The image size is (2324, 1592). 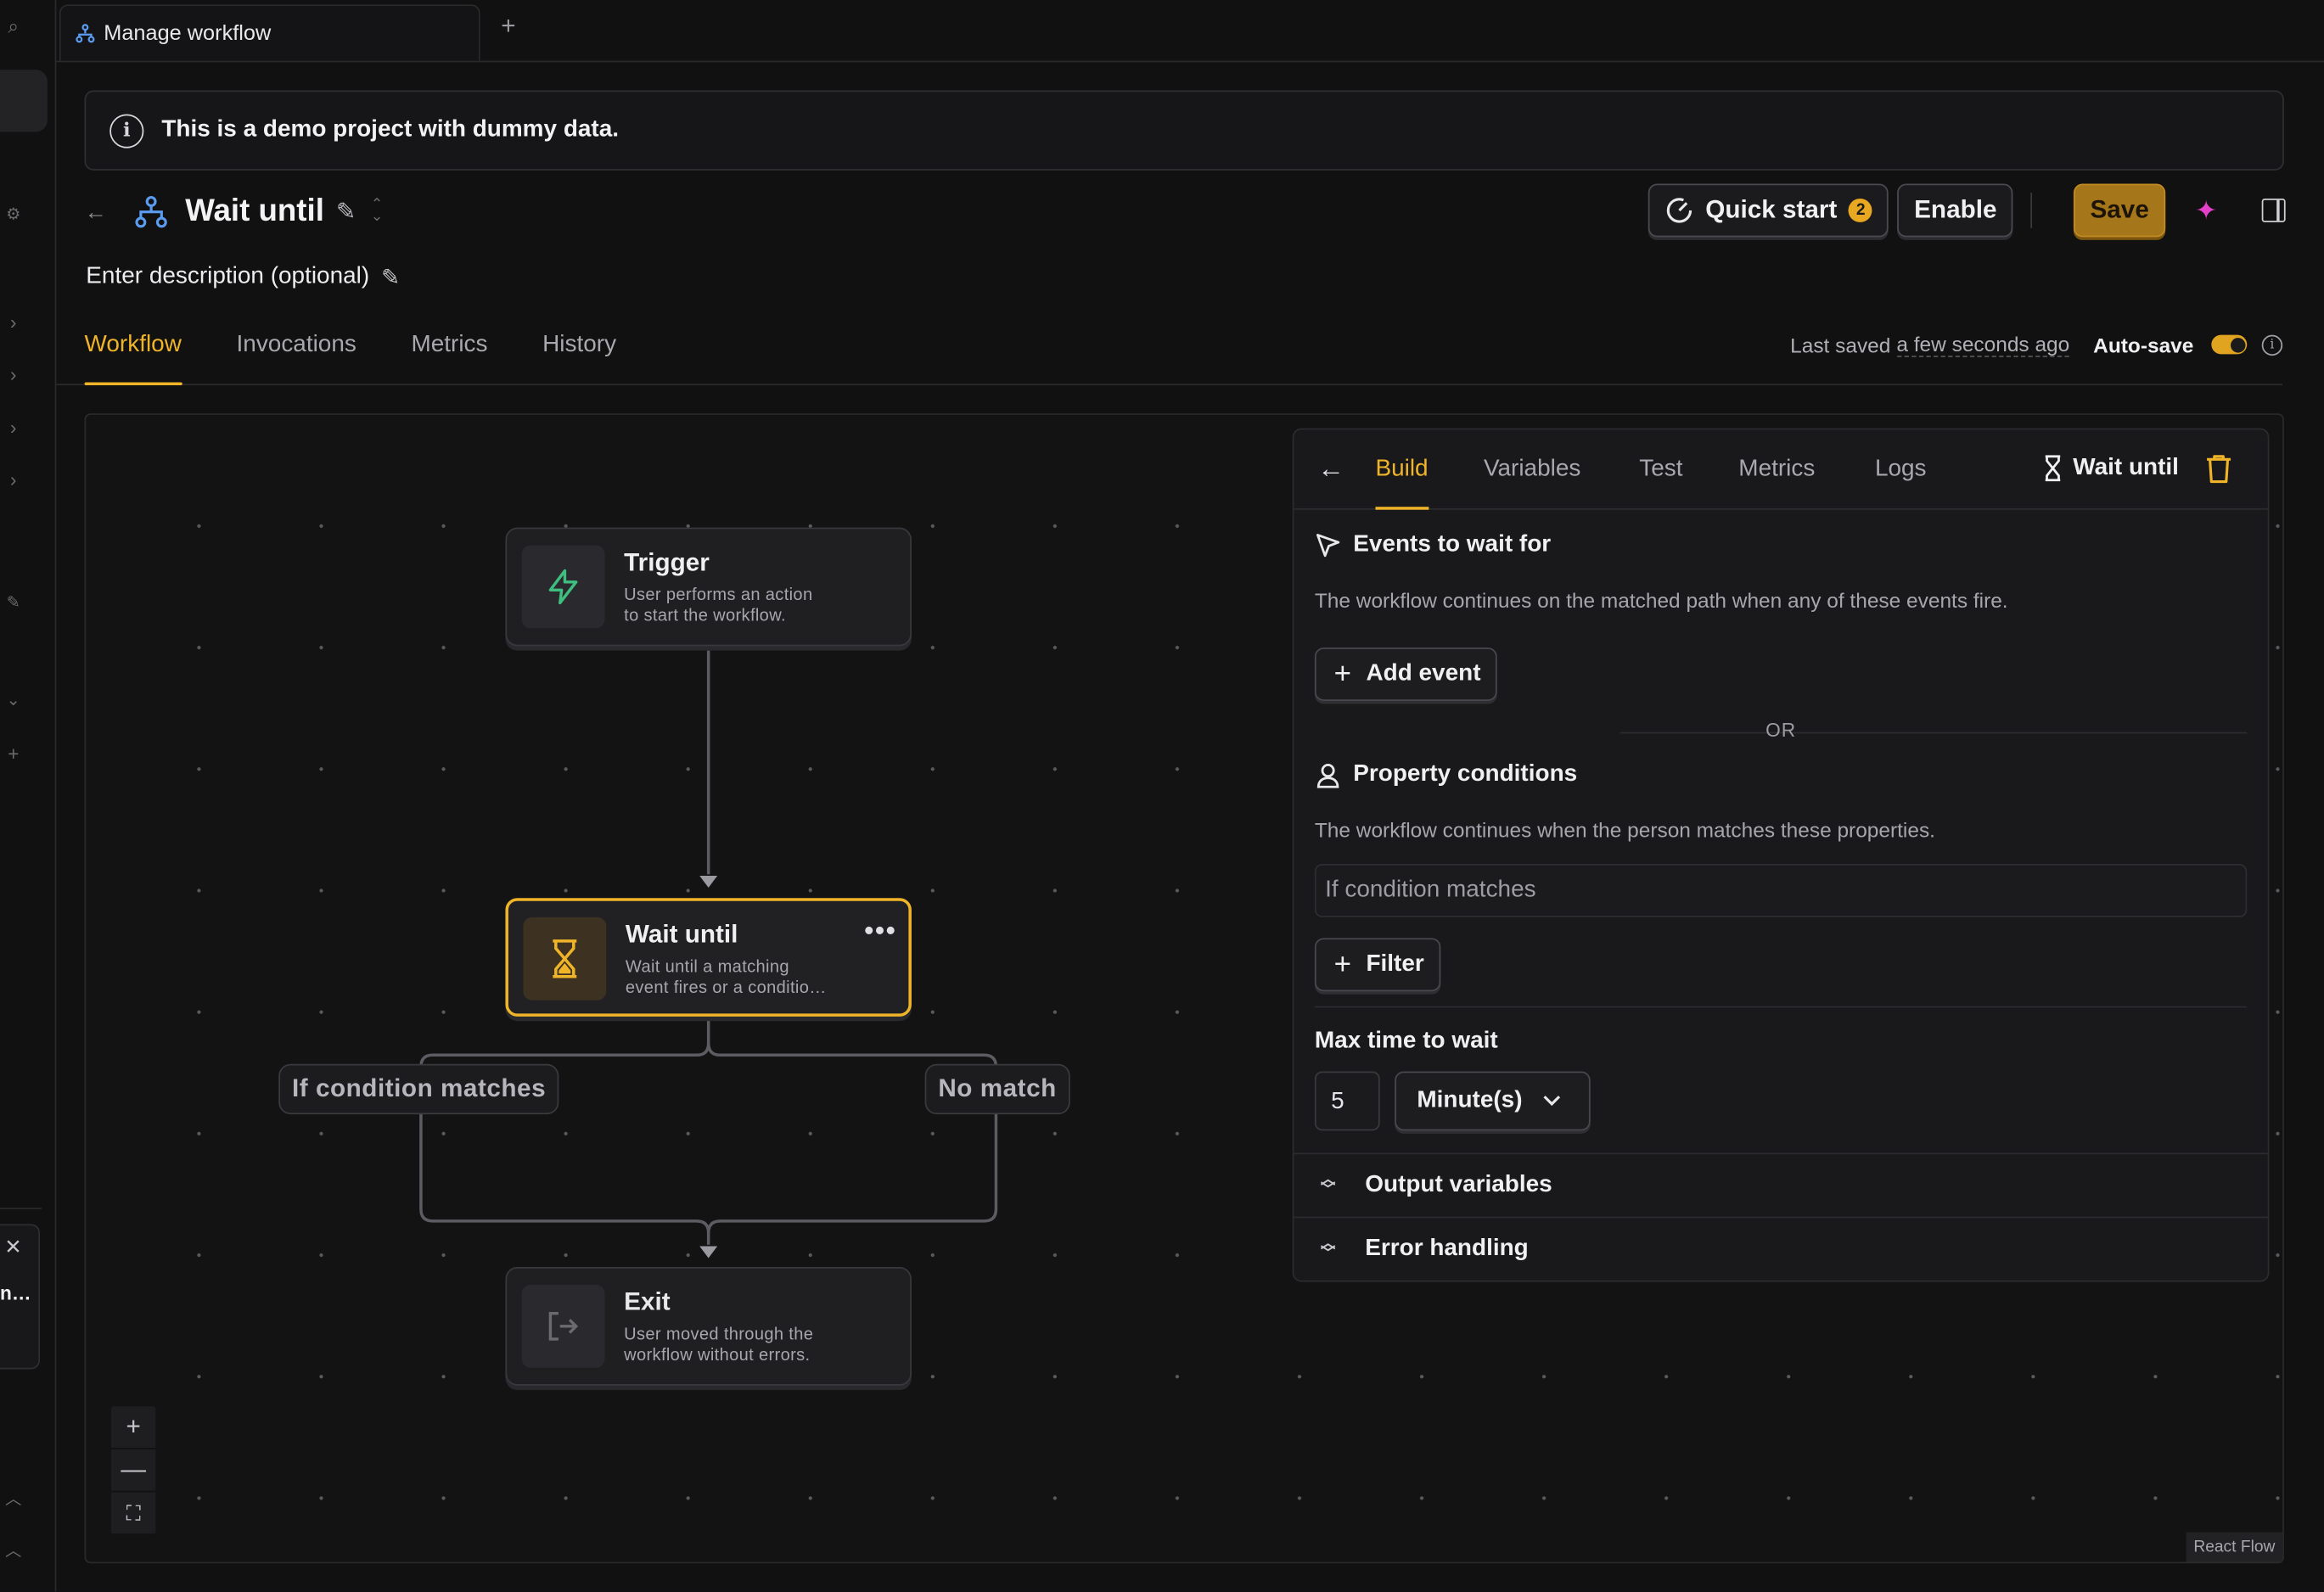 I want to click on tab-bar: Manage workflow +, so click(x=1190, y=31).